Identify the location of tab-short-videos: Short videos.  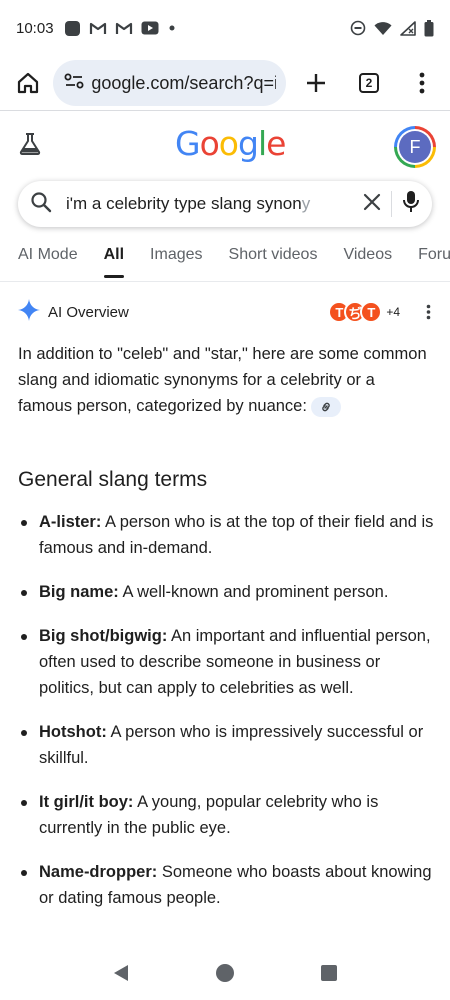
(273, 257).